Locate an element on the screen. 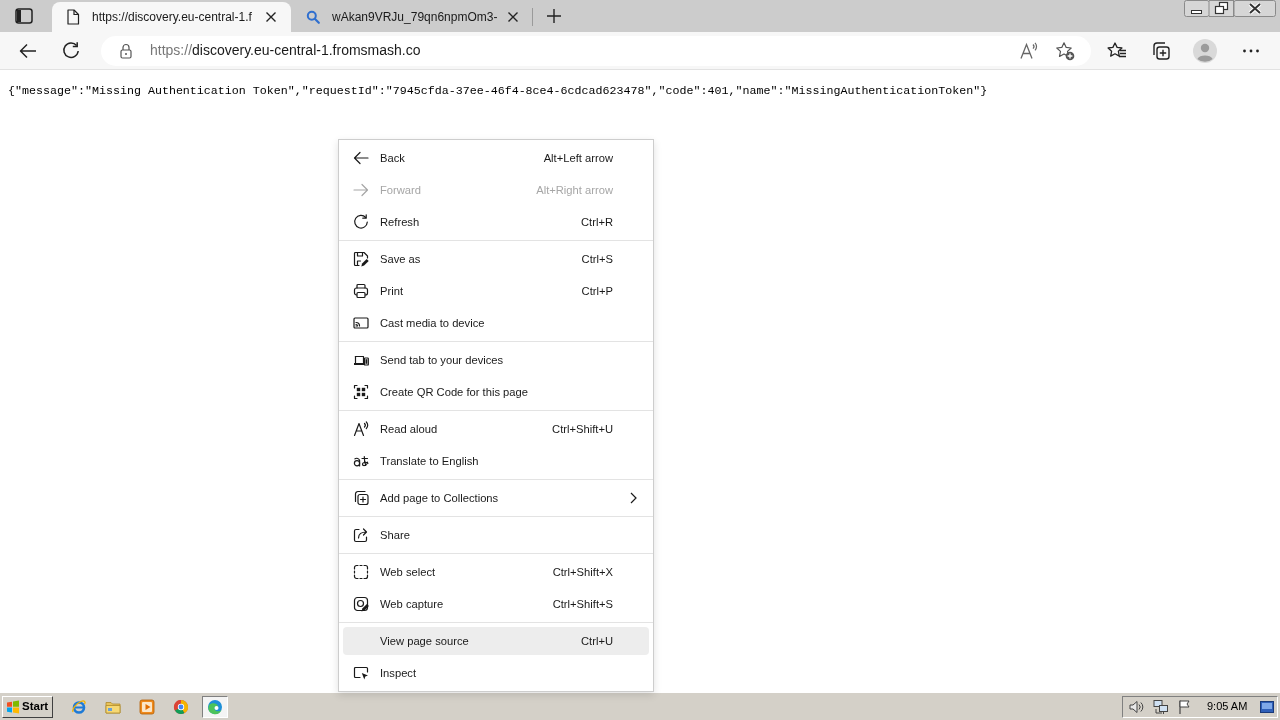 The image size is (1280, 720). menu-item: Add page to Collections is located at coordinates (496, 498).